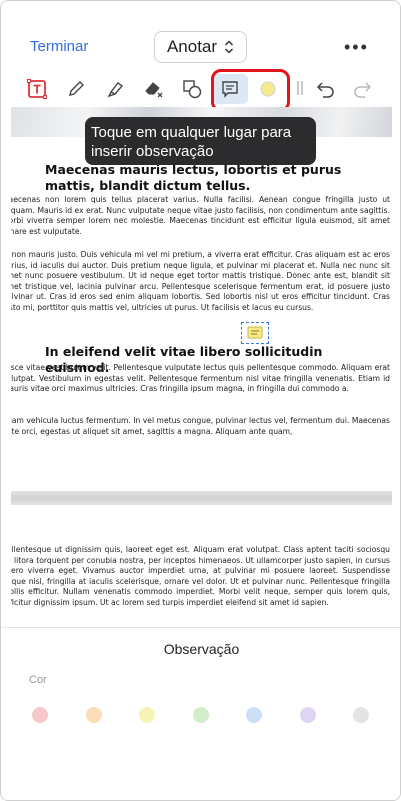 This screenshot has width=401, height=801. I want to click on highlighter-icon, so click(115, 89).